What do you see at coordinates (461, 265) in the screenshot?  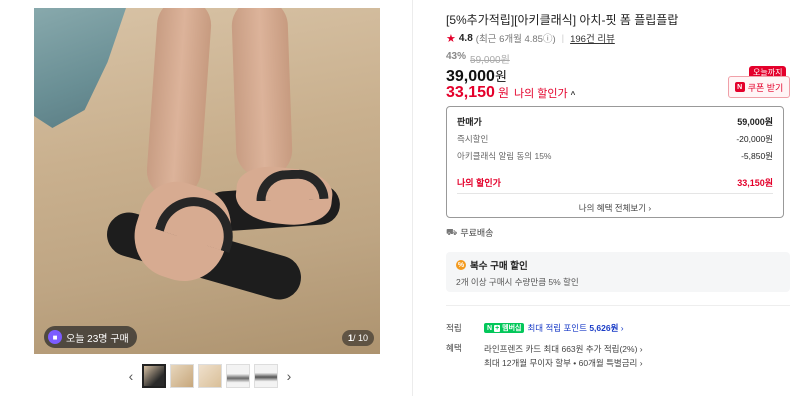 I see `percent-icon: %` at bounding box center [461, 265].